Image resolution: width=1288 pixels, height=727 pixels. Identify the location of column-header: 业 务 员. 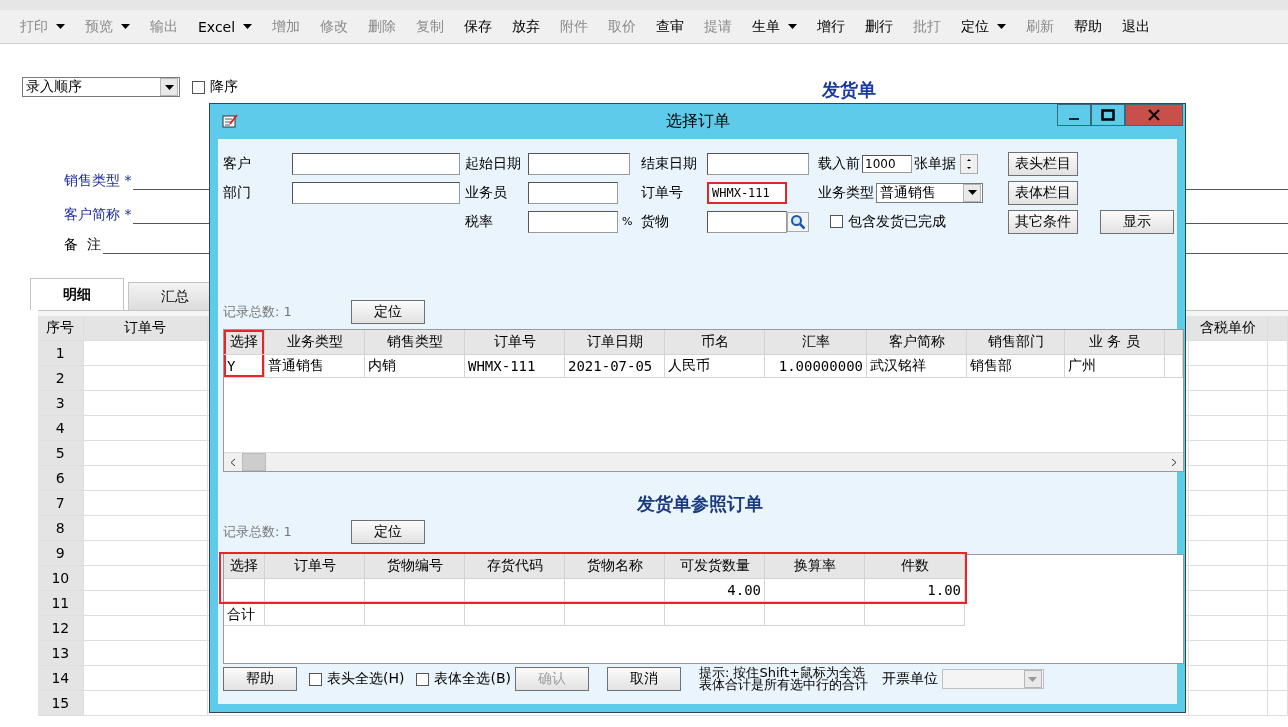
(1115, 342).